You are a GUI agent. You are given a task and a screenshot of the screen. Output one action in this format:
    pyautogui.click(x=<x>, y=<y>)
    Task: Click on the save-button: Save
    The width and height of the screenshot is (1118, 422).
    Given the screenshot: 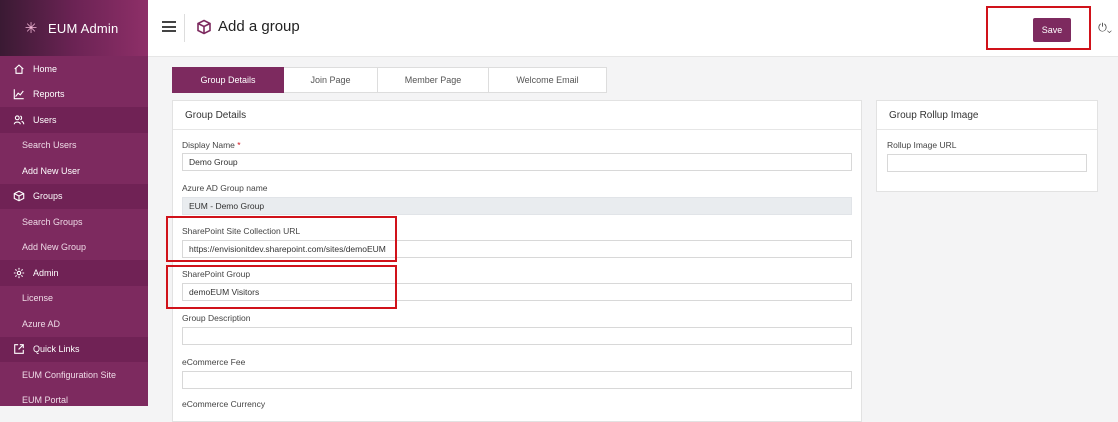 What is the action you would take?
    pyautogui.click(x=1052, y=30)
    